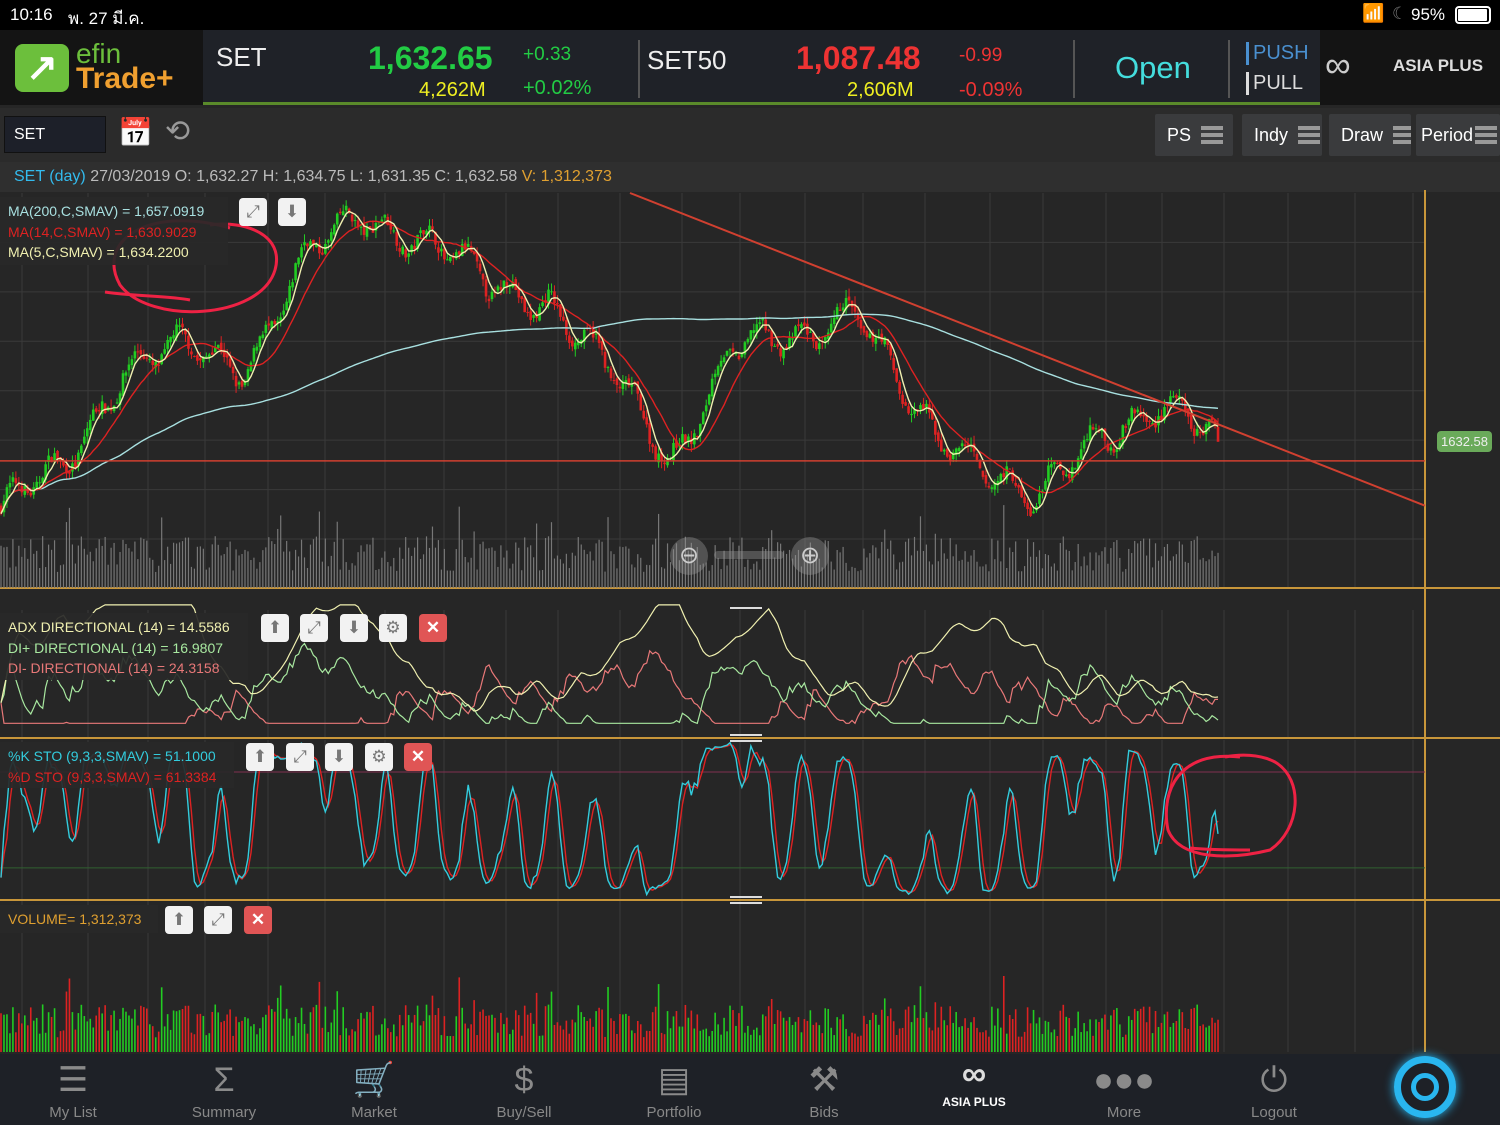  Describe the element at coordinates (1124, 1089) in the screenshot. I see `nav-more: ●●● More` at that location.